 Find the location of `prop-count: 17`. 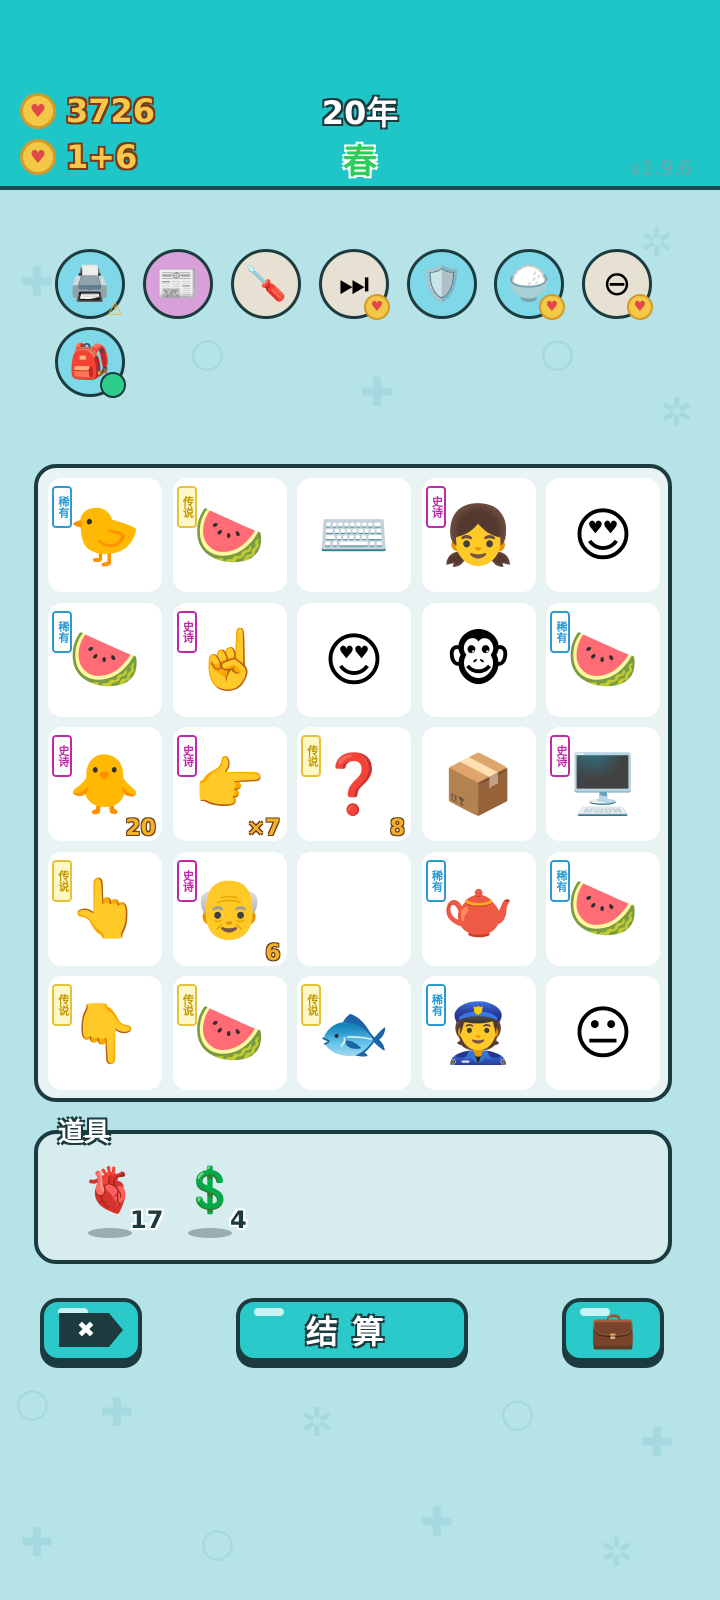

prop-count: 17 is located at coordinates (147, 1220).